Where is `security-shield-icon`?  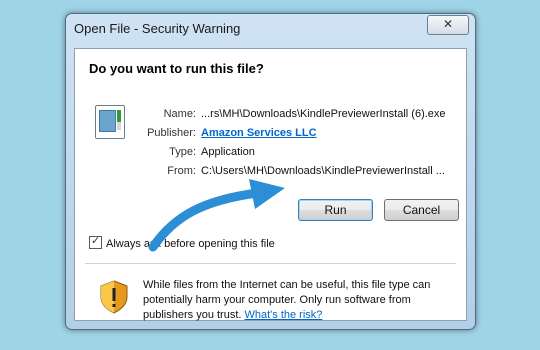 security-shield-icon is located at coordinates (114, 297).